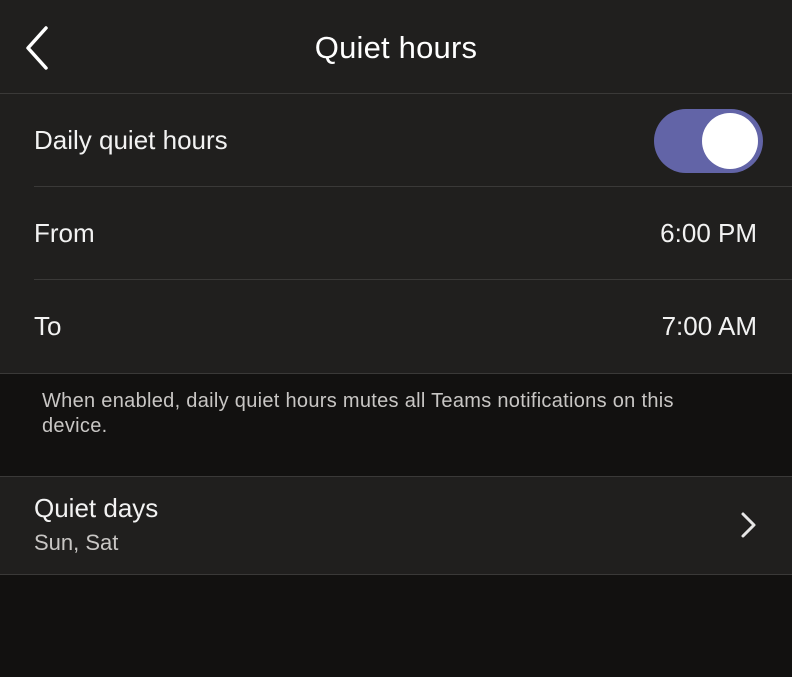 The image size is (792, 677). What do you see at coordinates (708, 233) in the screenshot?
I see `from-time-value: 6:00 PM` at bounding box center [708, 233].